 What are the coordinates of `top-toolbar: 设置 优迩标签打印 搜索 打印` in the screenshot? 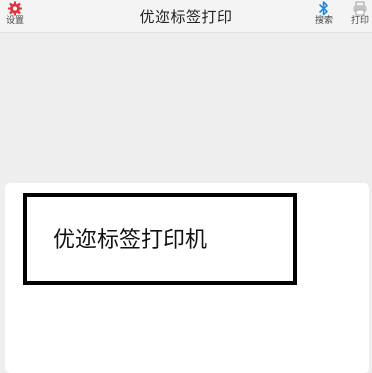 It's located at (186, 16).